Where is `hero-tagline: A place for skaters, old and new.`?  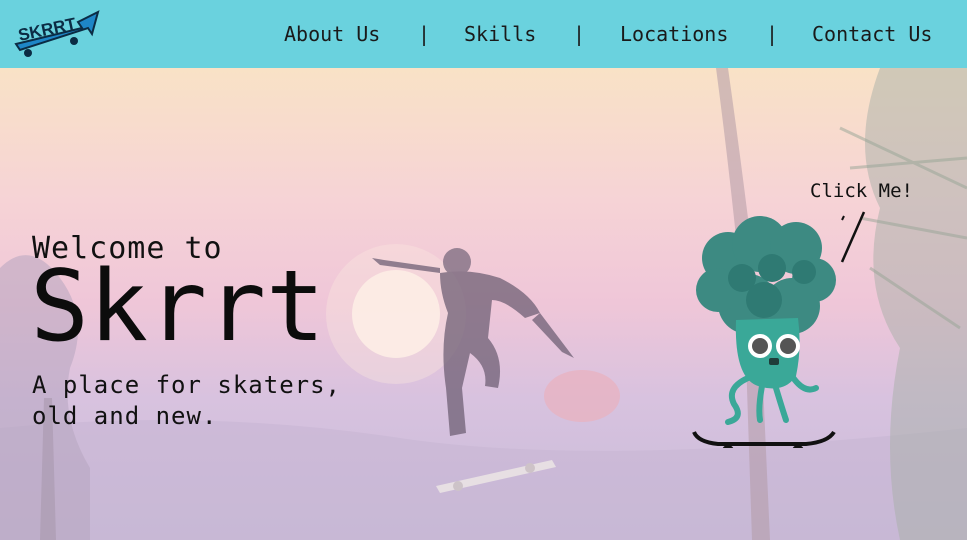 hero-tagline: A place for skaters, old and new. is located at coordinates (186, 400).